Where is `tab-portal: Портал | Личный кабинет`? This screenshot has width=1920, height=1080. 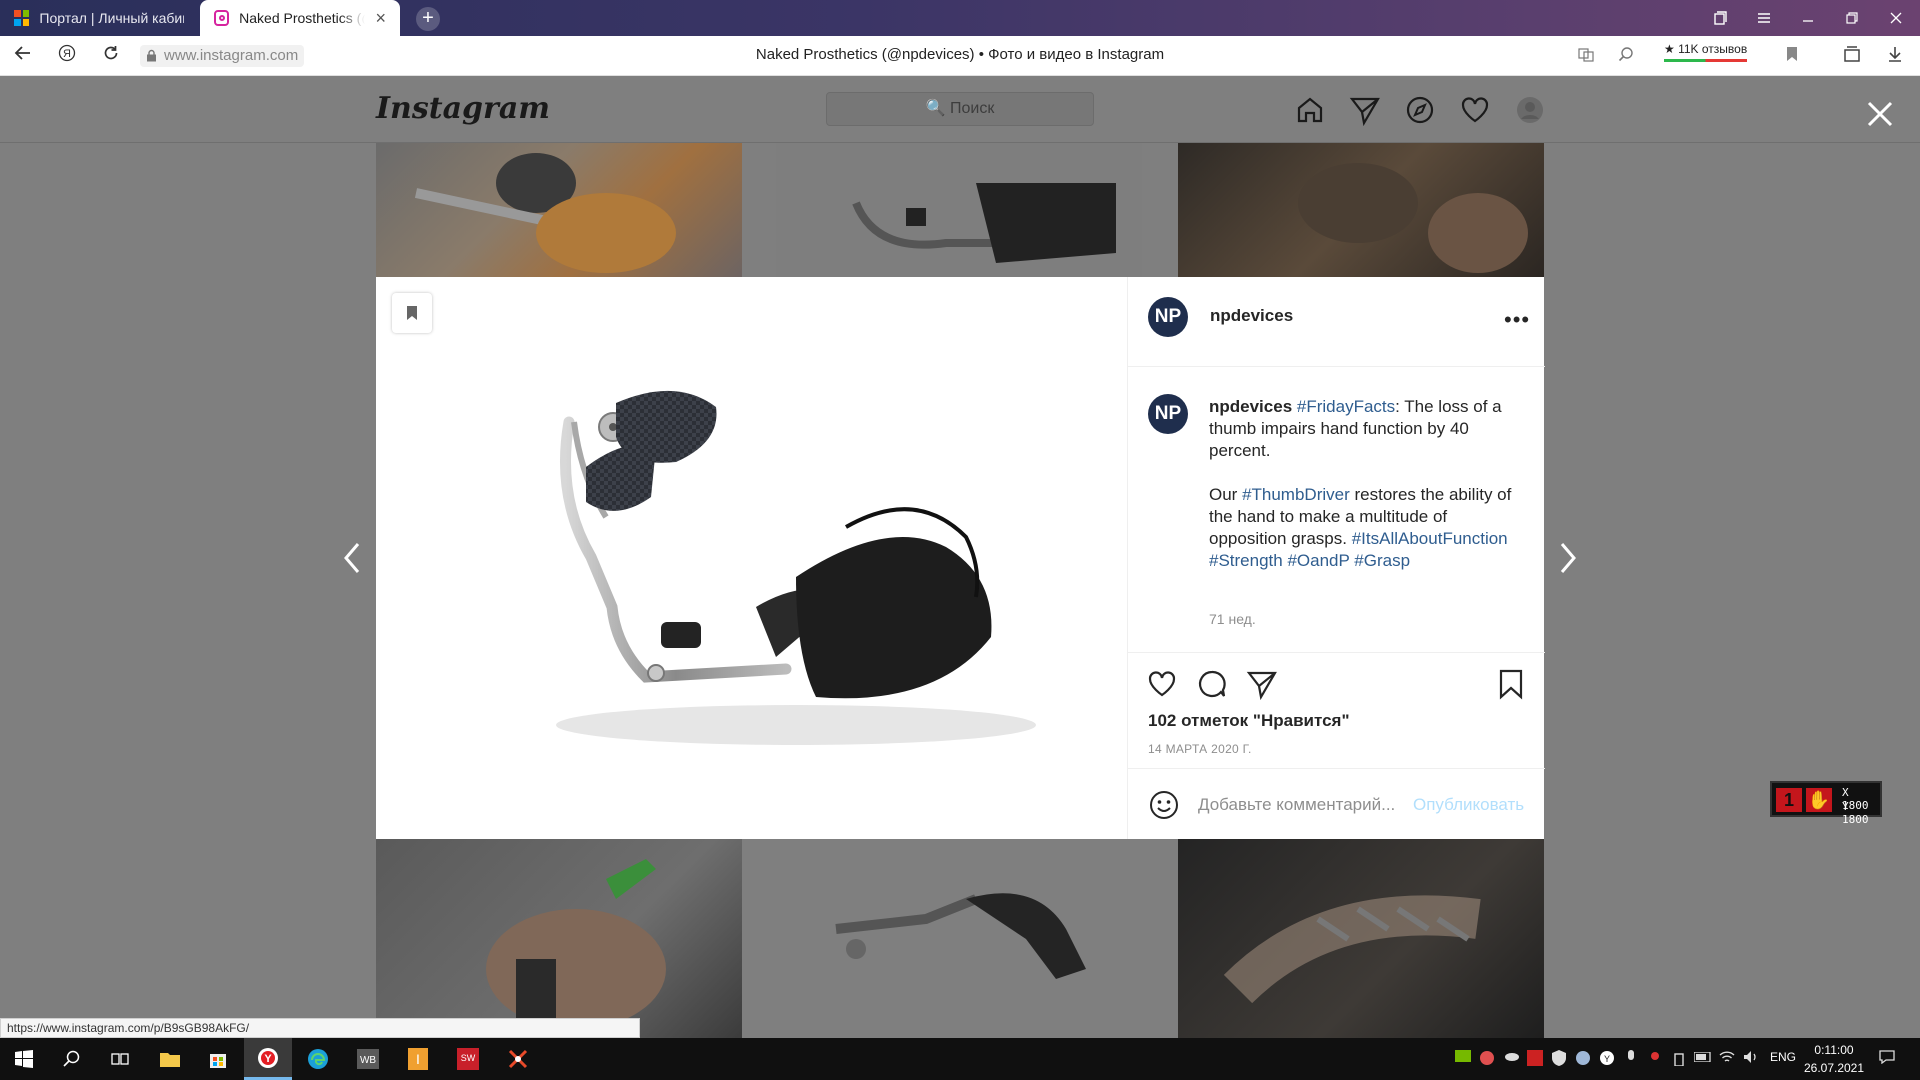 tab-portal: Портал | Личный кабинет is located at coordinates (99, 18).